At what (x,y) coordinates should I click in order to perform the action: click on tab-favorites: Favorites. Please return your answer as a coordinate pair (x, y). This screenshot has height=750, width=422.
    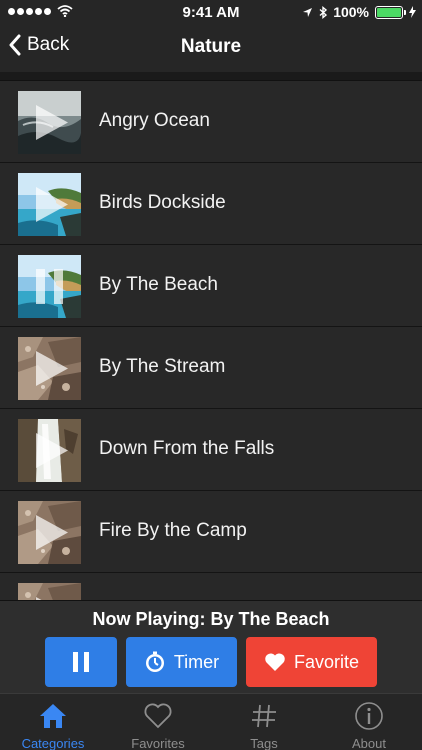
    Looking at the image, I should click on (158, 725).